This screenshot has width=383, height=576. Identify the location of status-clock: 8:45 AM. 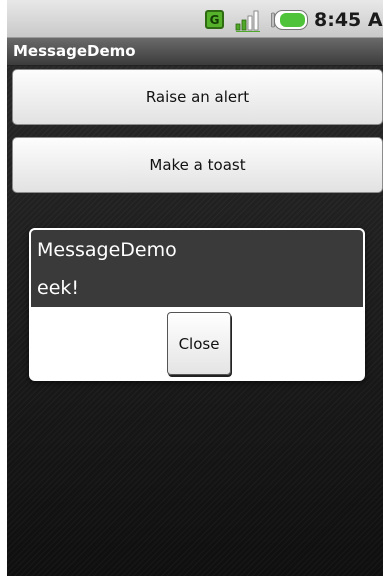
(348, 20).